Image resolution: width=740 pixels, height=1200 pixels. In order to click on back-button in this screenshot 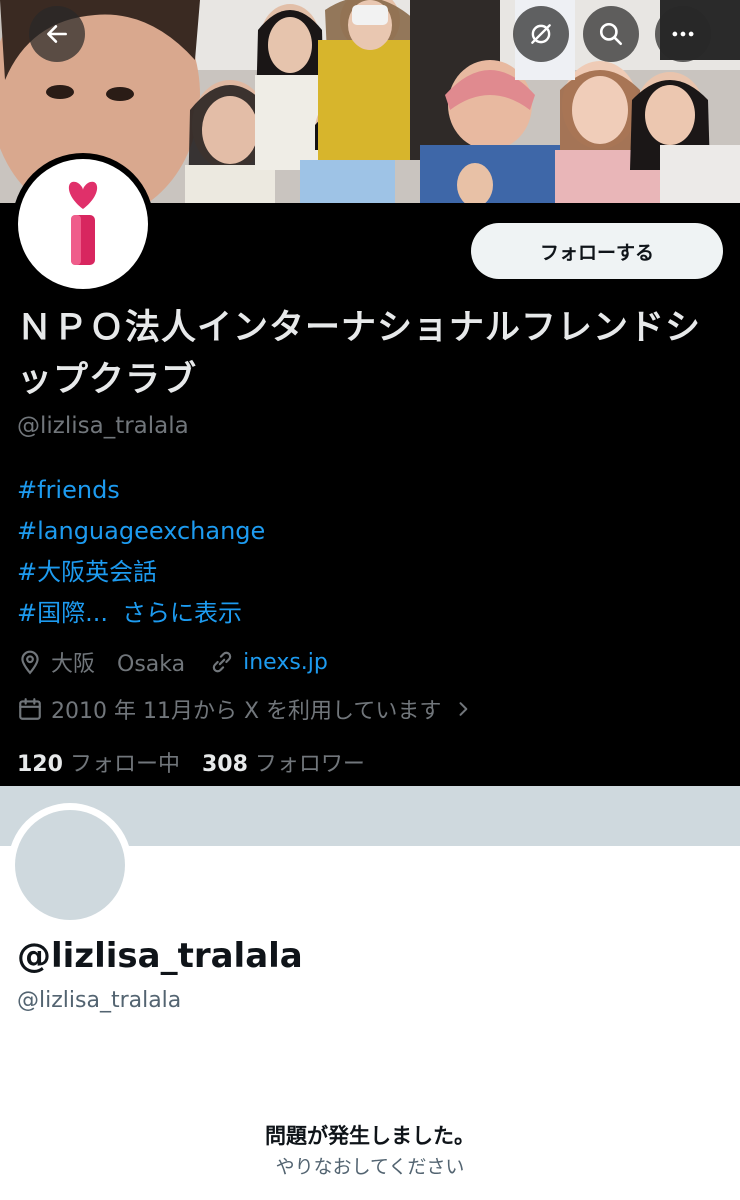, I will do `click(57, 34)`.